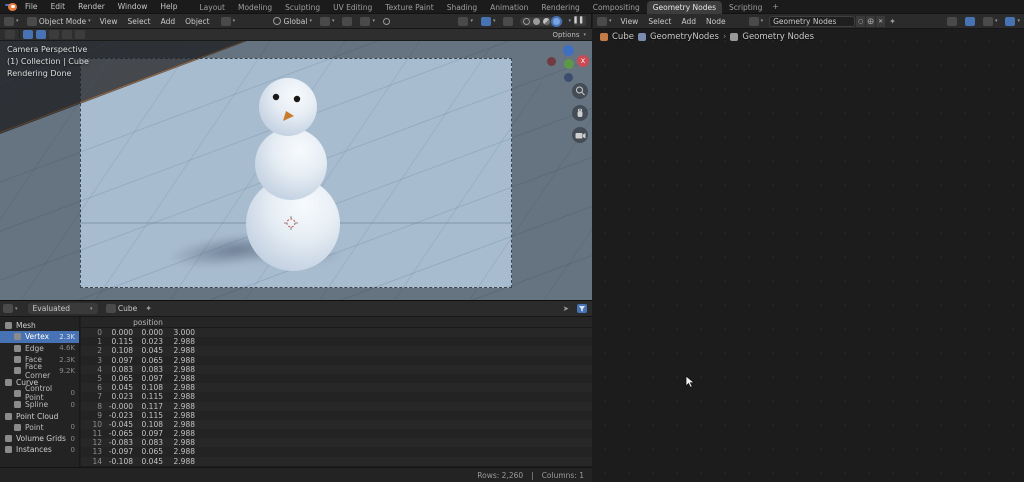 Image resolution: width=1024 pixels, height=482 pixels. Describe the element at coordinates (623, 37) in the screenshot. I see `breadcrumb-object: Cube` at that location.